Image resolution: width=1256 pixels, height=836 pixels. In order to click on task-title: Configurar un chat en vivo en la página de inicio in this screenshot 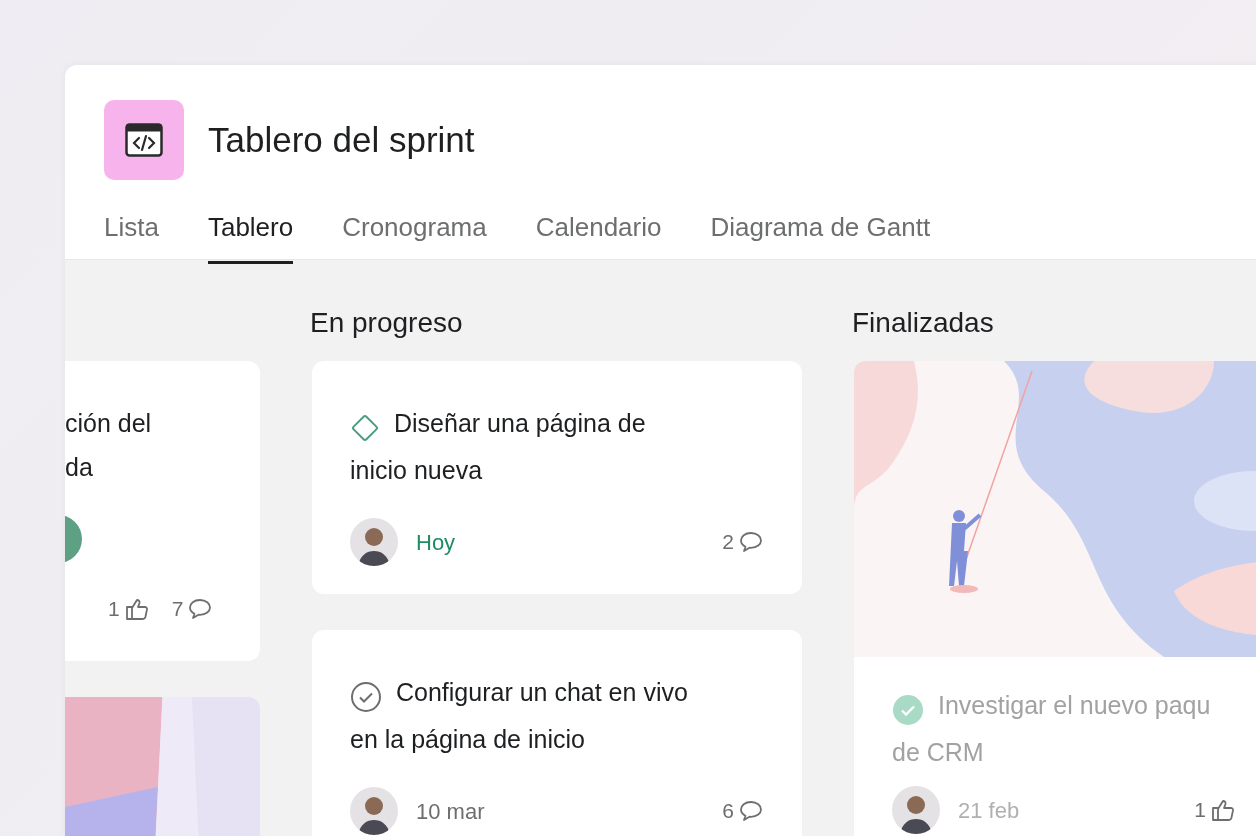, I will do `click(557, 715)`.